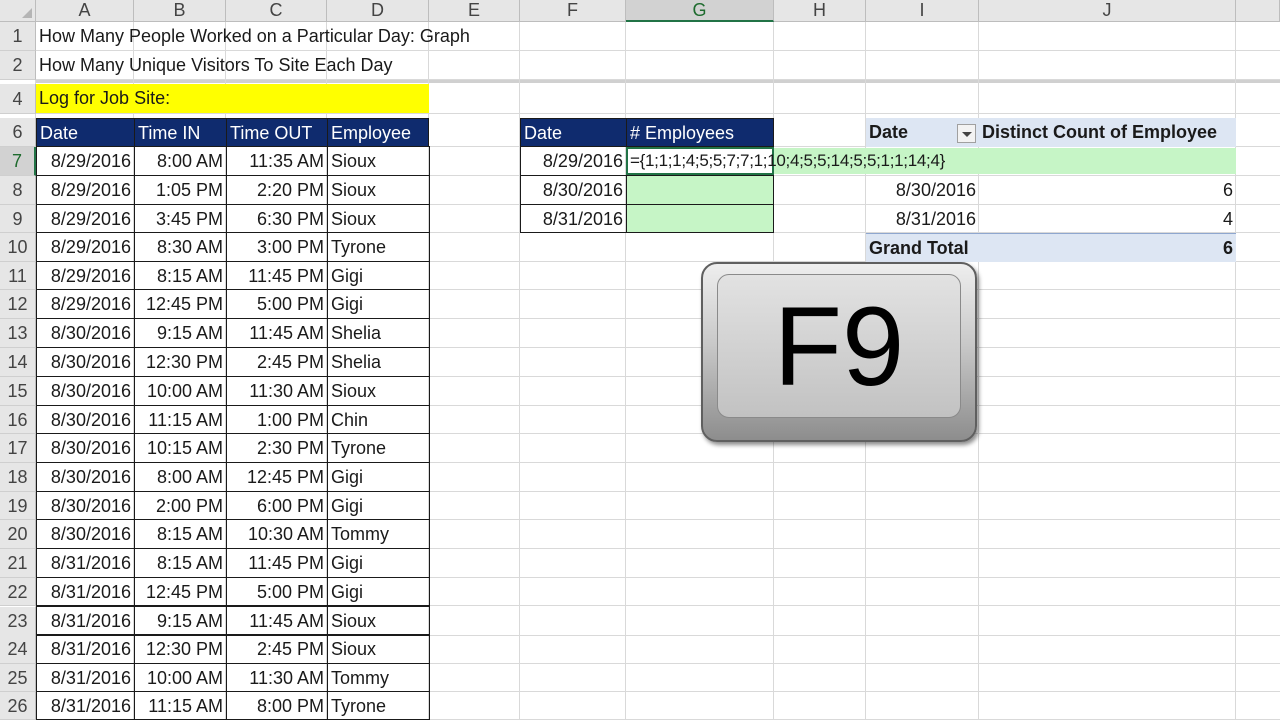  What do you see at coordinates (180, 190) in the screenshot?
I see `log-time-in-cell: 1:05 PM` at bounding box center [180, 190].